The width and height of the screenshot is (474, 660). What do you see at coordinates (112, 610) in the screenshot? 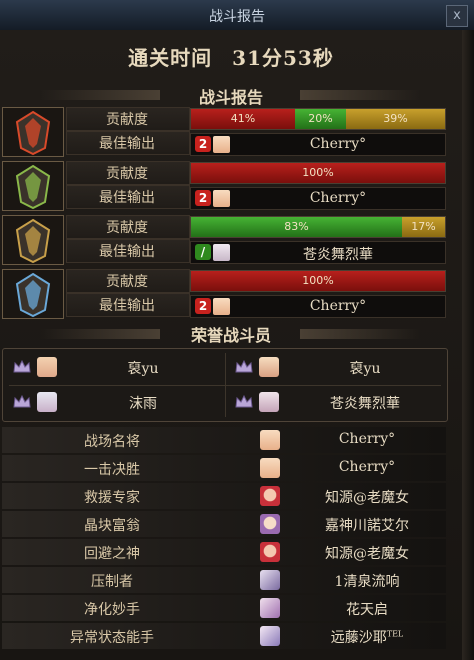
I see `award-title: 净化妙手` at bounding box center [112, 610].